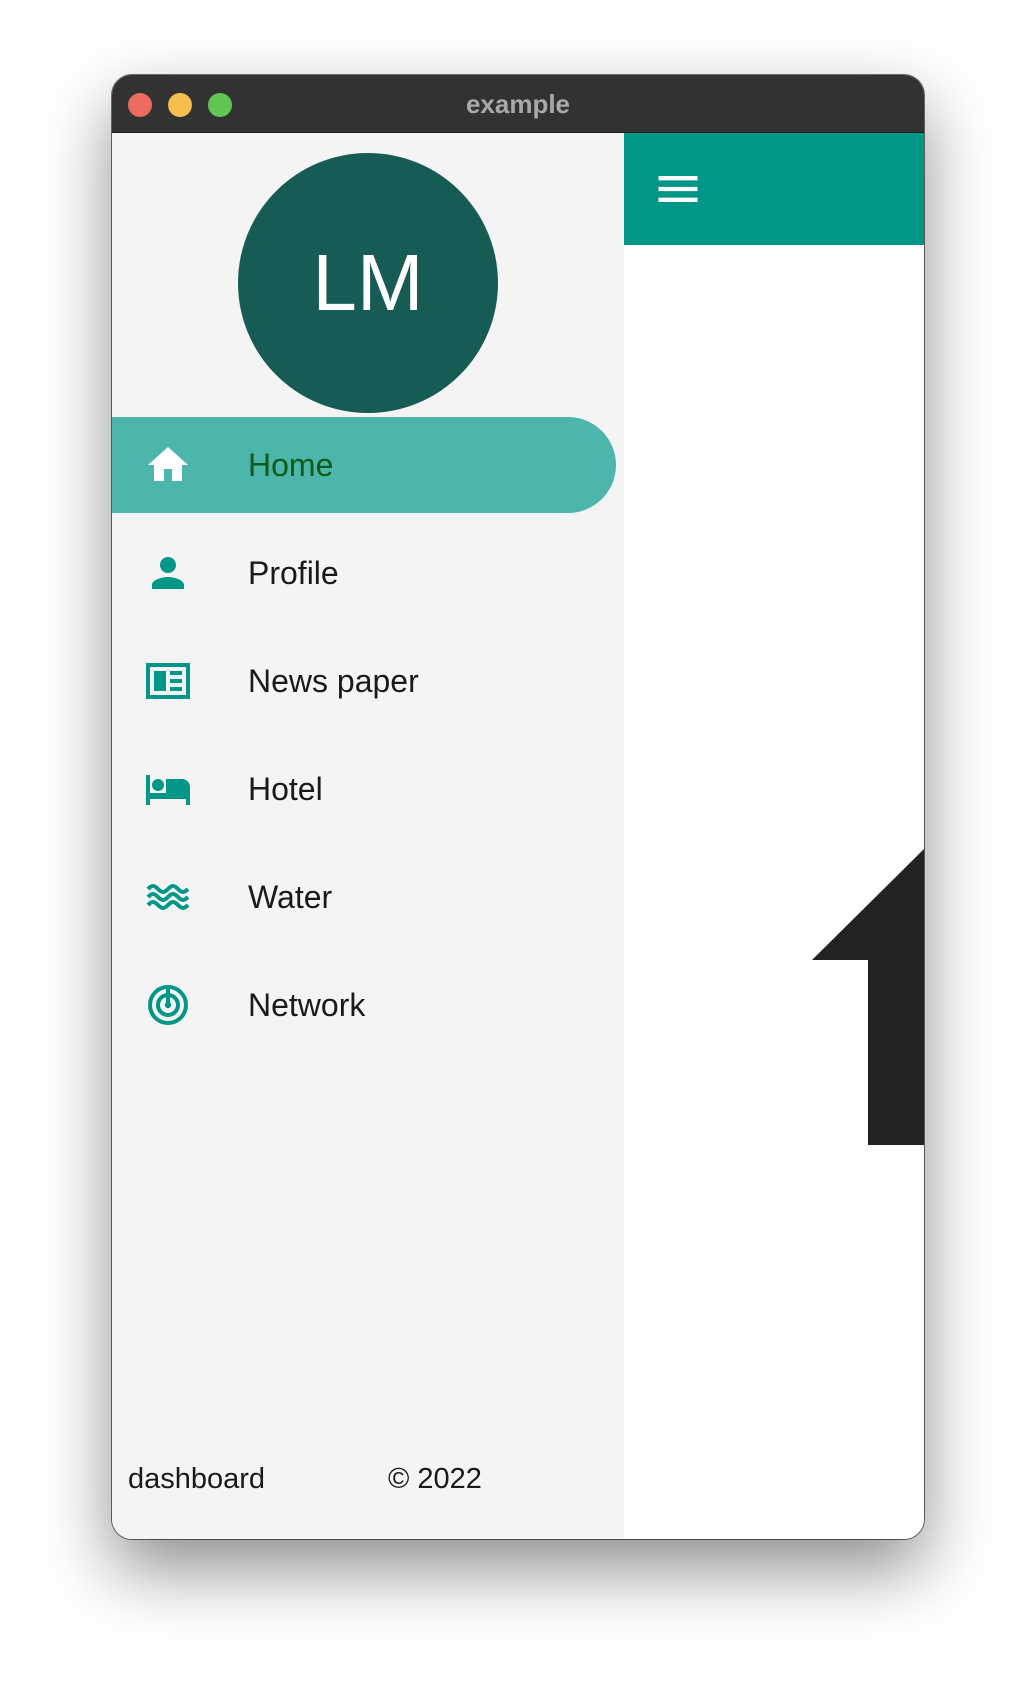  Describe the element at coordinates (197, 1479) in the screenshot. I see `footer-app-name: dashboard` at that location.